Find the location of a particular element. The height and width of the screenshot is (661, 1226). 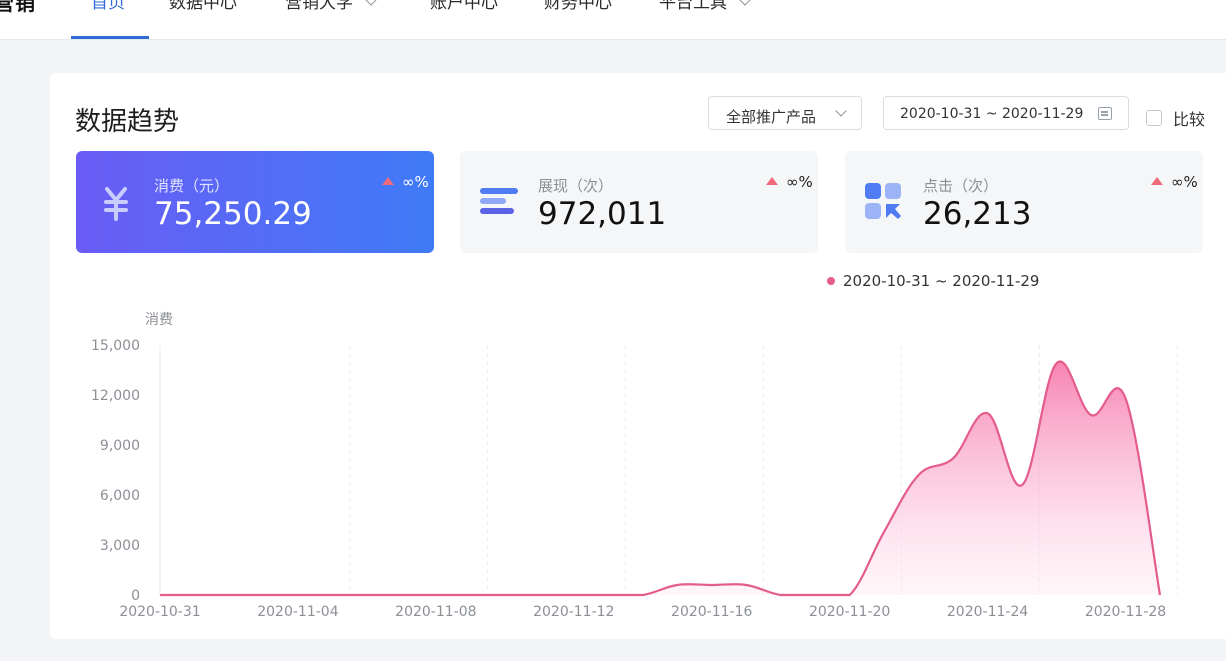

y-tick-label: 6,000 is located at coordinates (120, 496).